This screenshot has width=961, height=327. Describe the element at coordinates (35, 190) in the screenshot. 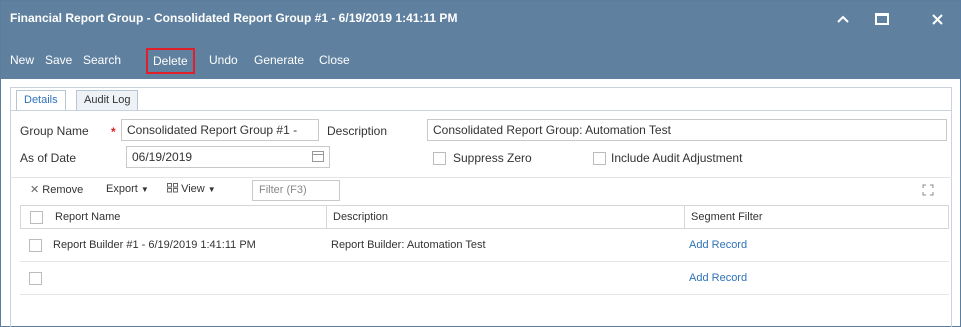

I see `remove-icon: ✕` at that location.